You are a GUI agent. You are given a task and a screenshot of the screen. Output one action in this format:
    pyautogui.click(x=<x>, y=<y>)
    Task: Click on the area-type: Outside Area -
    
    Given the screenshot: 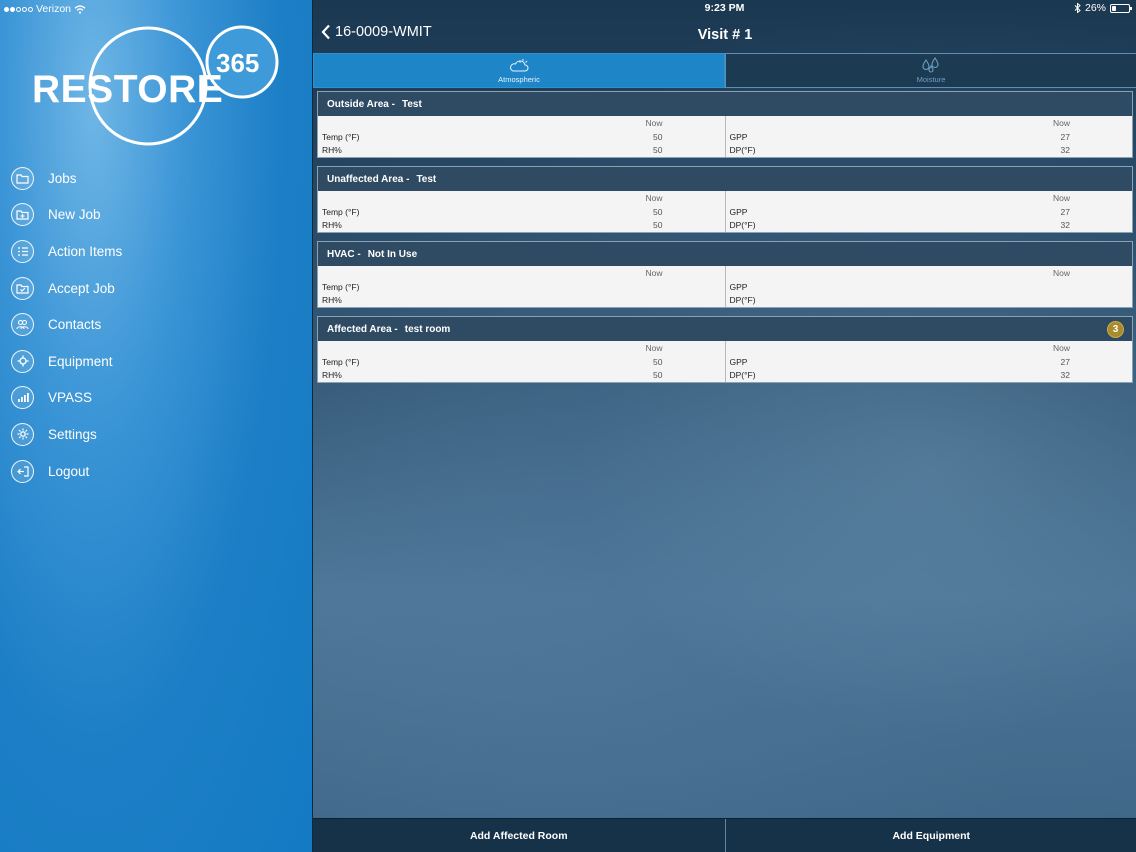 What is the action you would take?
    pyautogui.click(x=361, y=104)
    